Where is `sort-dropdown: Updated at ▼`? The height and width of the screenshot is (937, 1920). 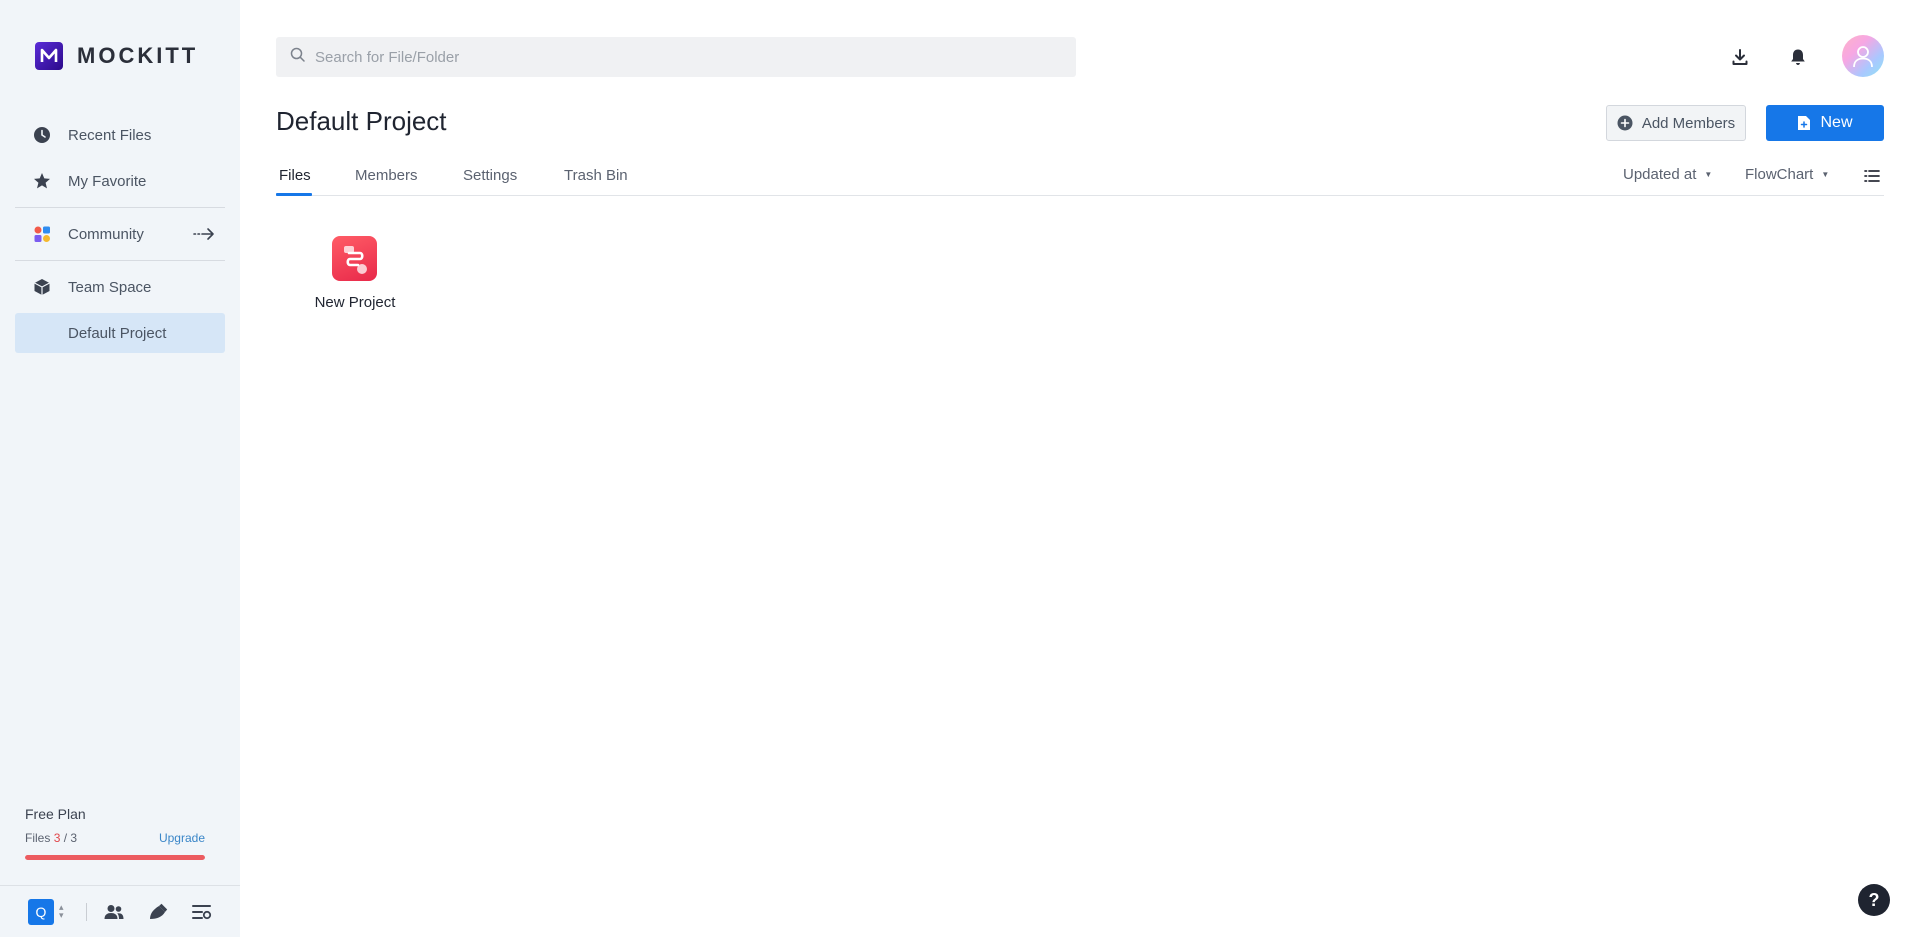
sort-dropdown: Updated at ▼ is located at coordinates (1667, 174).